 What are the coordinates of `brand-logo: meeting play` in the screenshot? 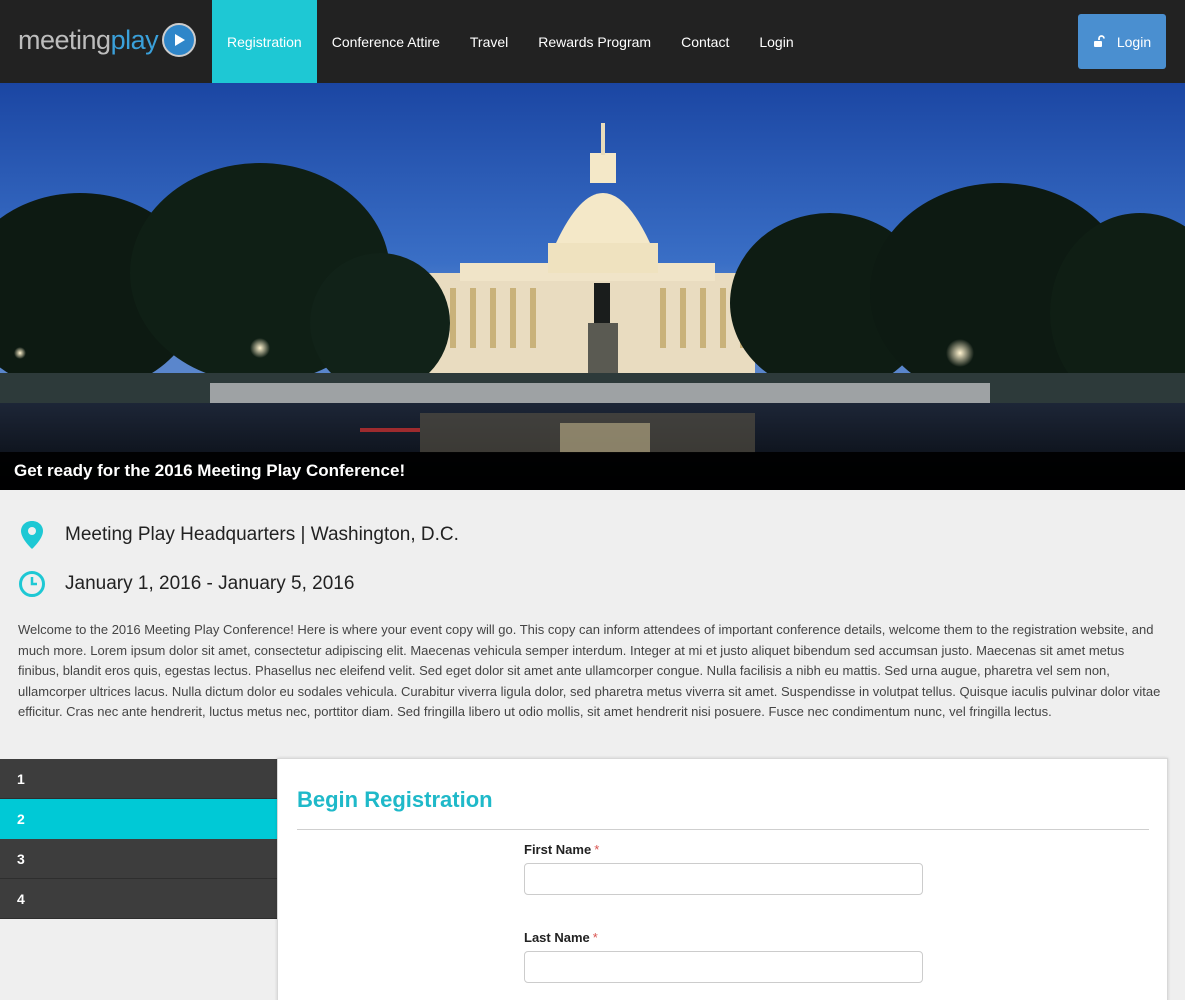 It's located at (107, 40).